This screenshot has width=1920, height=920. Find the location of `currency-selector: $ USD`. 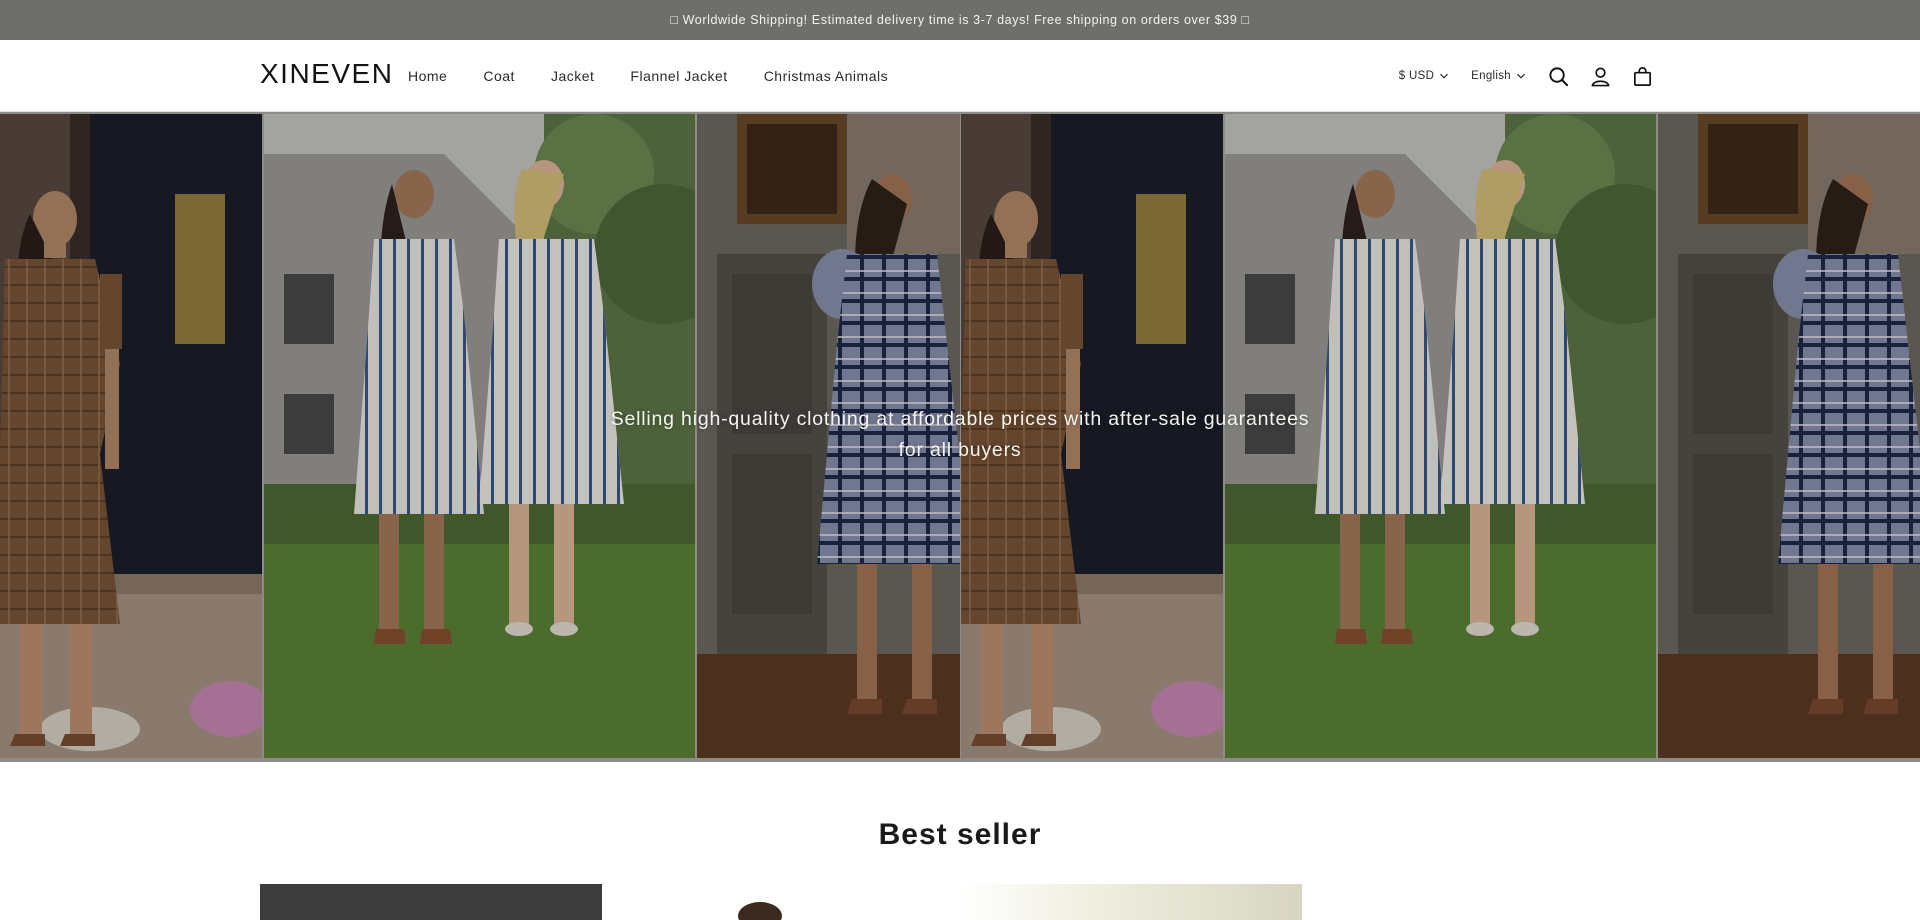

currency-selector: $ USD is located at coordinates (1424, 76).